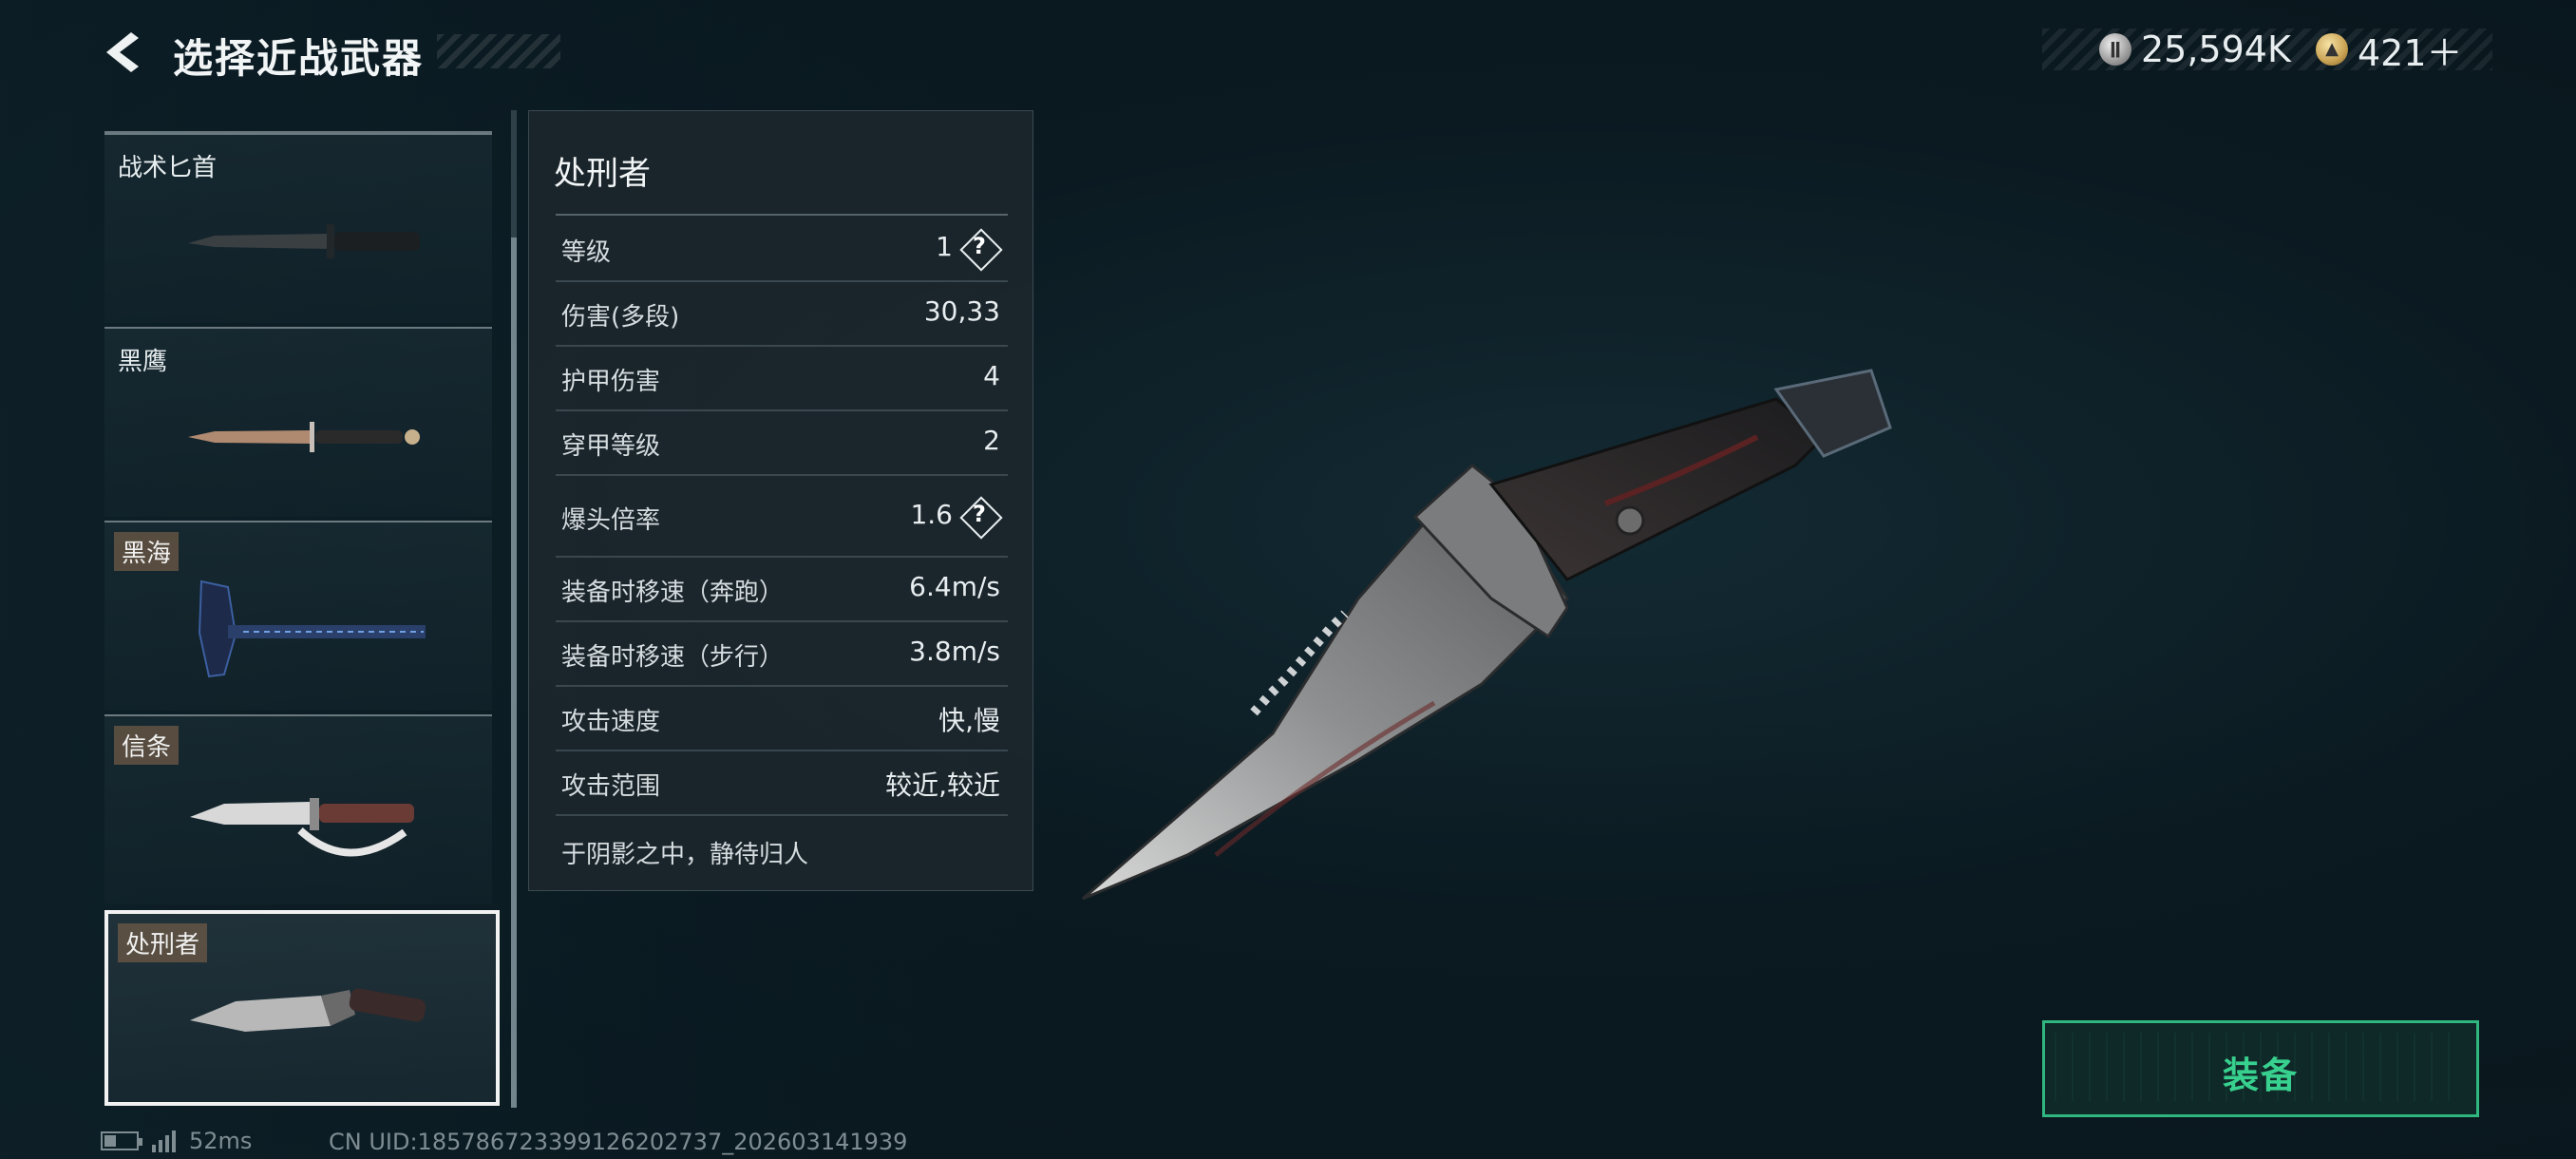  Describe the element at coordinates (954, 586) in the screenshot. I see `stat-value: 6.4m/s` at that location.